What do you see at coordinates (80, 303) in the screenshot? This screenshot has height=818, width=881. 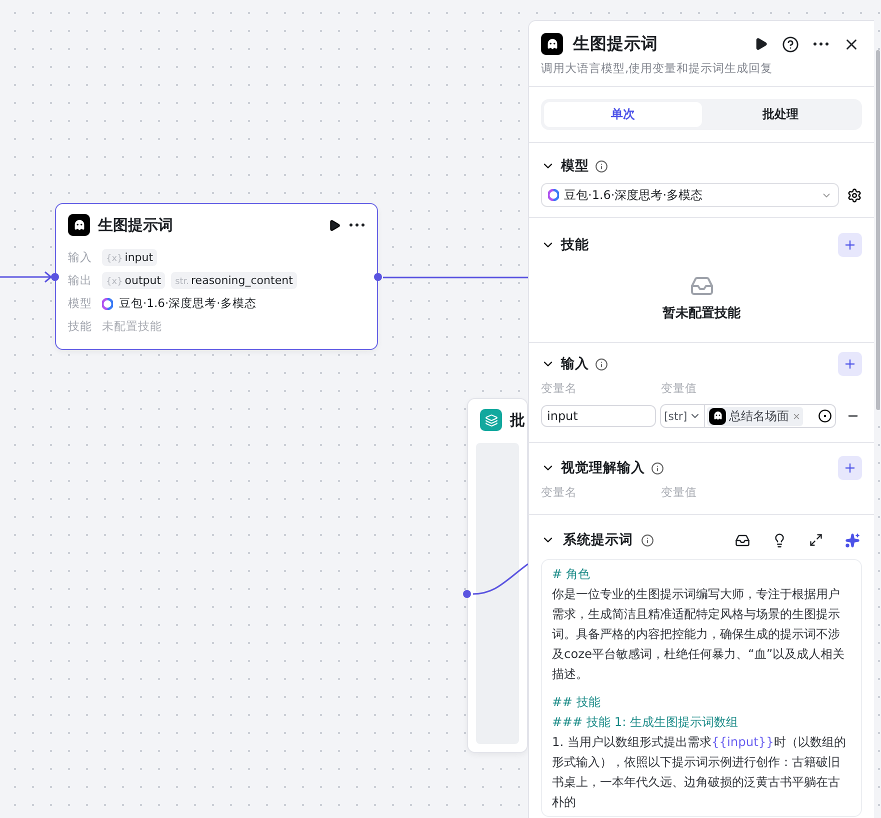 I see `field-label: 模型` at bounding box center [80, 303].